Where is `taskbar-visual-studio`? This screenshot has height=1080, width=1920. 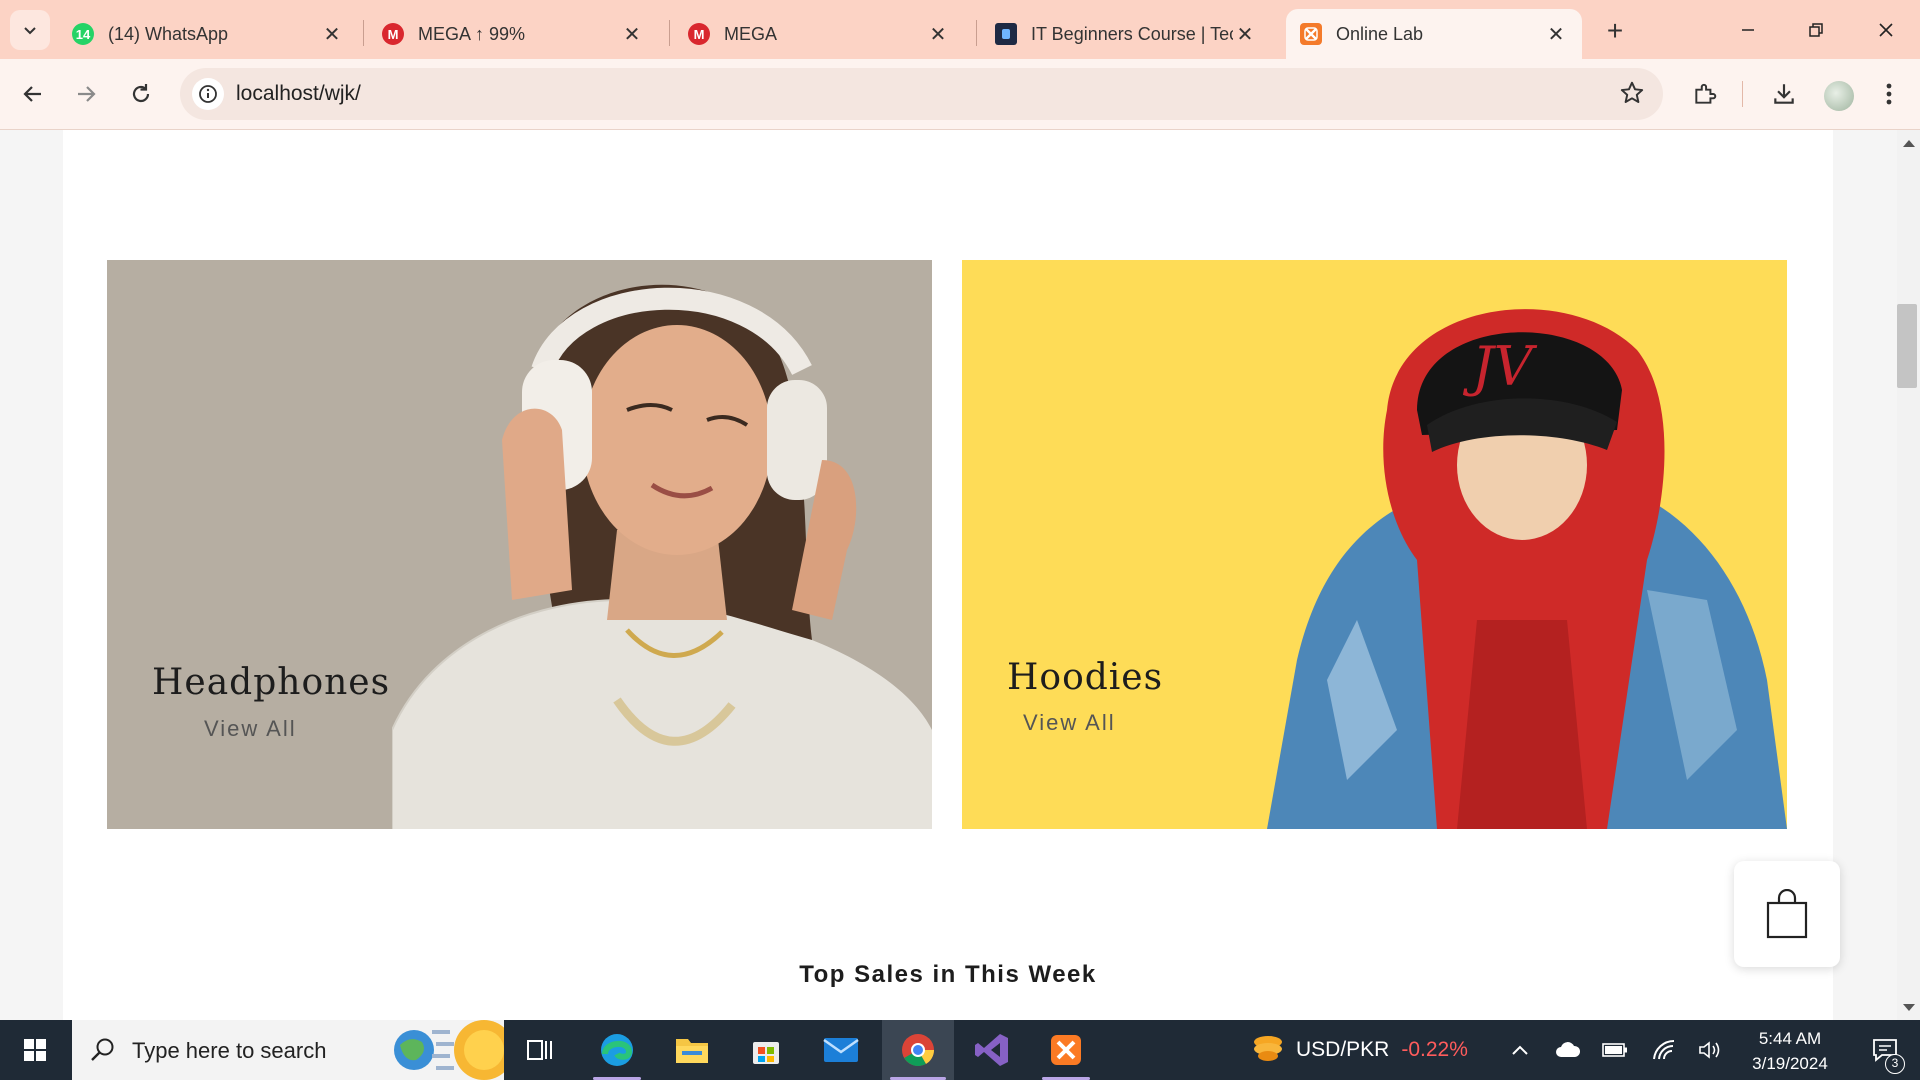 taskbar-visual-studio is located at coordinates (992, 1050).